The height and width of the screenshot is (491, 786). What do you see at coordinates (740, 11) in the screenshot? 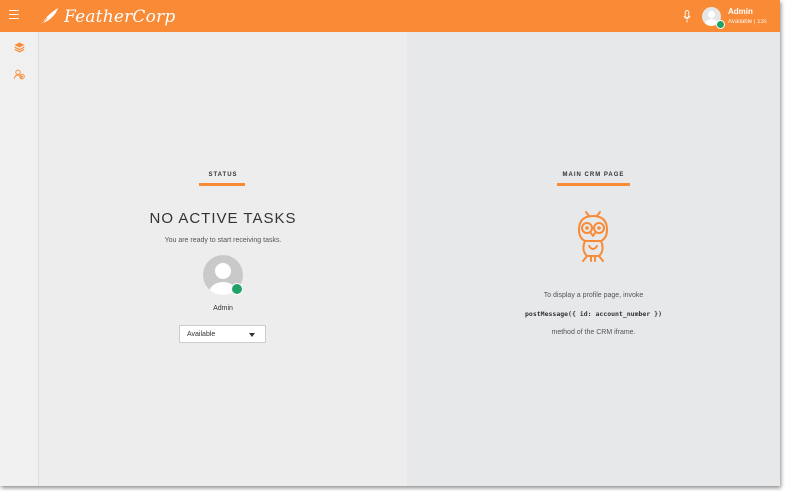
I see `user-name: Admin` at bounding box center [740, 11].